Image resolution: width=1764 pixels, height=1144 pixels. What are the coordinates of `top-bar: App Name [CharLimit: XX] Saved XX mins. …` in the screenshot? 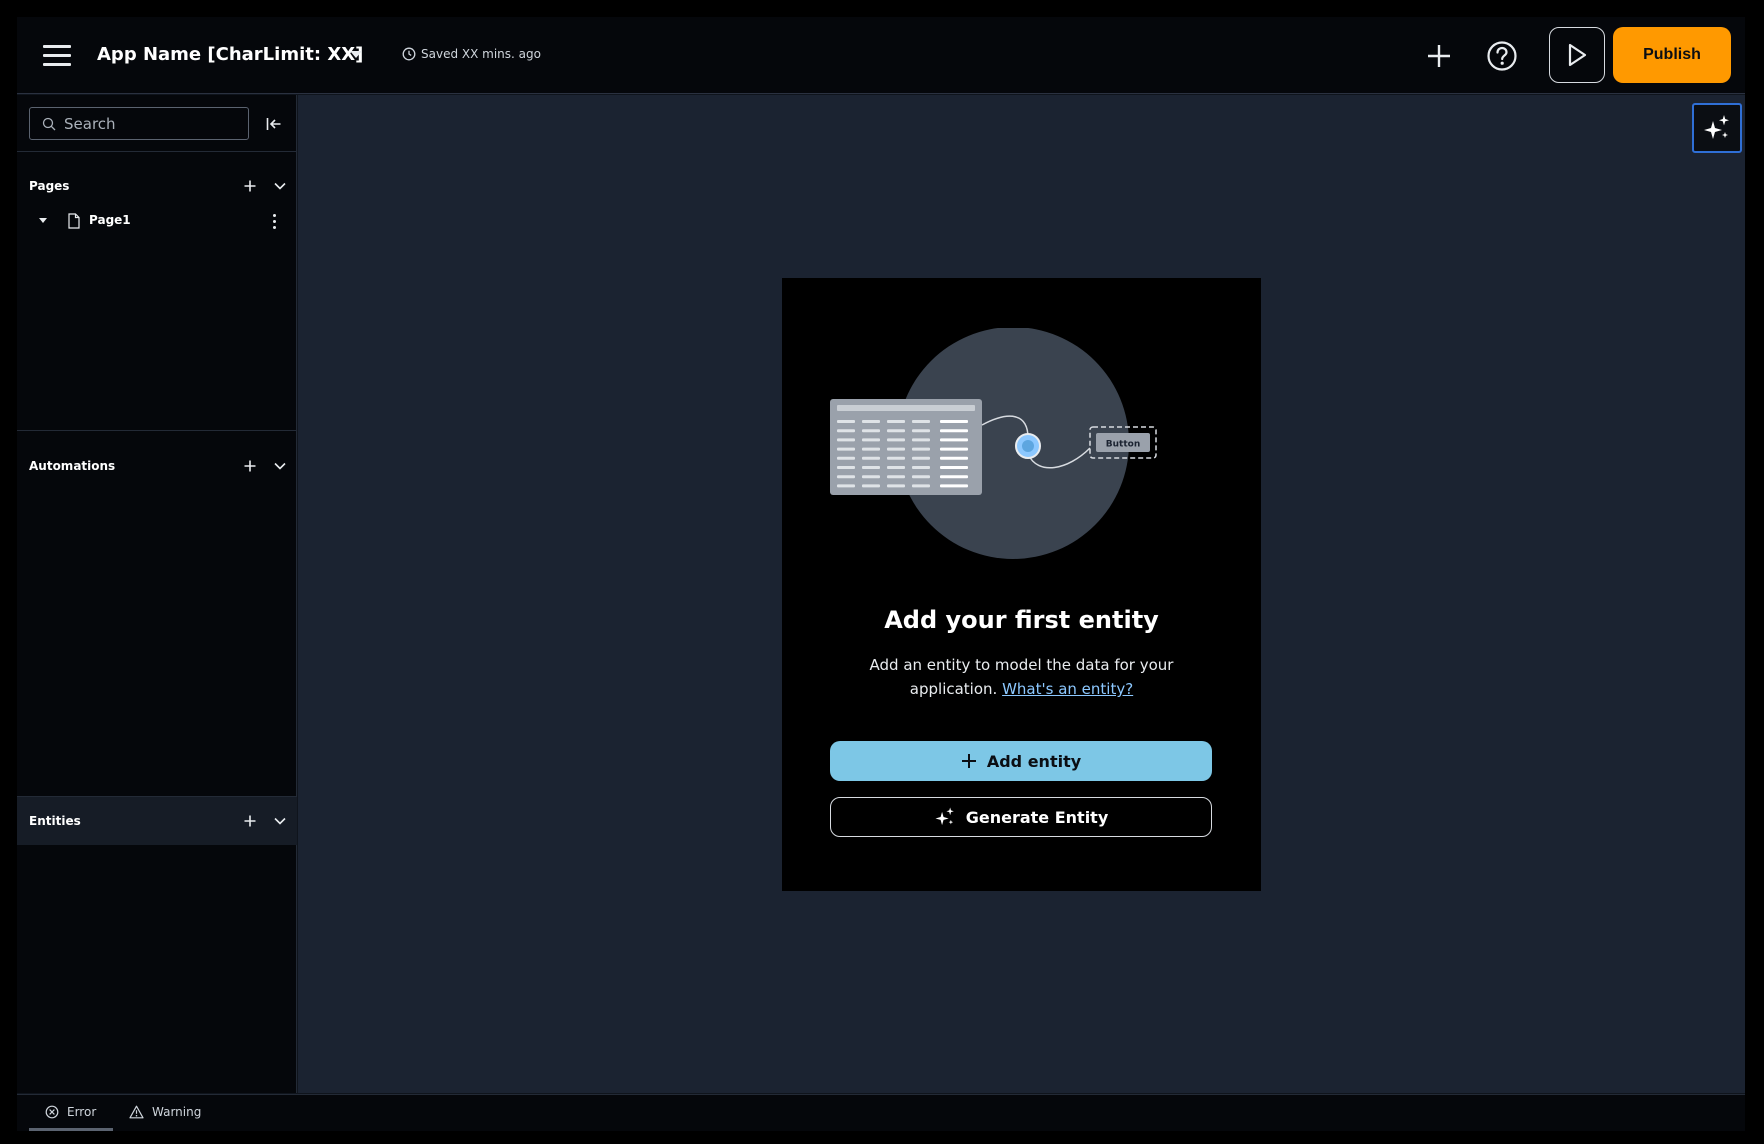 It's located at (881, 55).